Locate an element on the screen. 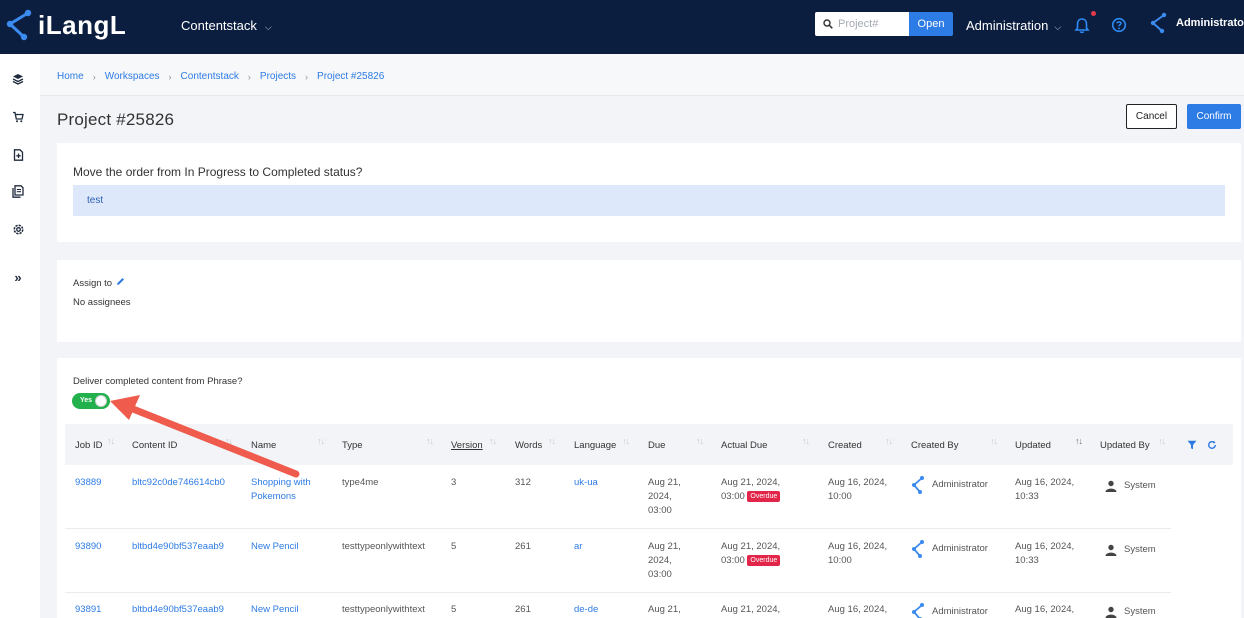 The image size is (1244, 618). cart-icon is located at coordinates (18, 117).